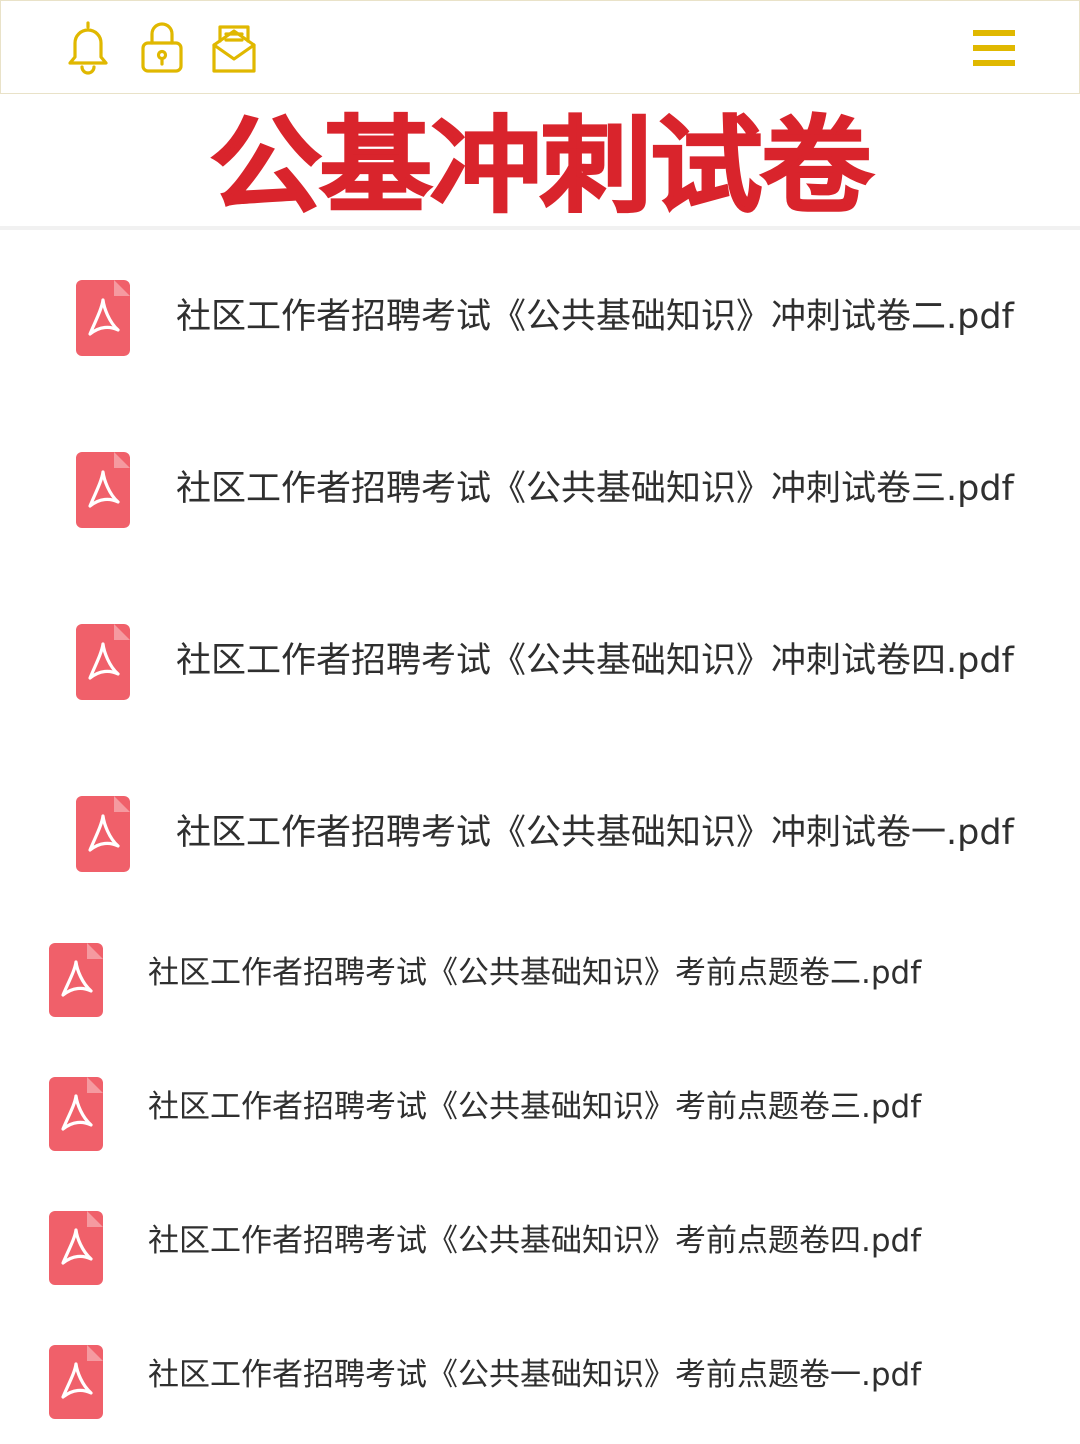 This screenshot has height=1444, width=1080. What do you see at coordinates (595, 661) in the screenshot?
I see `file-name: 社区工作者招聘考试《公共基础知识》冲刺试卷四.pdf` at bounding box center [595, 661].